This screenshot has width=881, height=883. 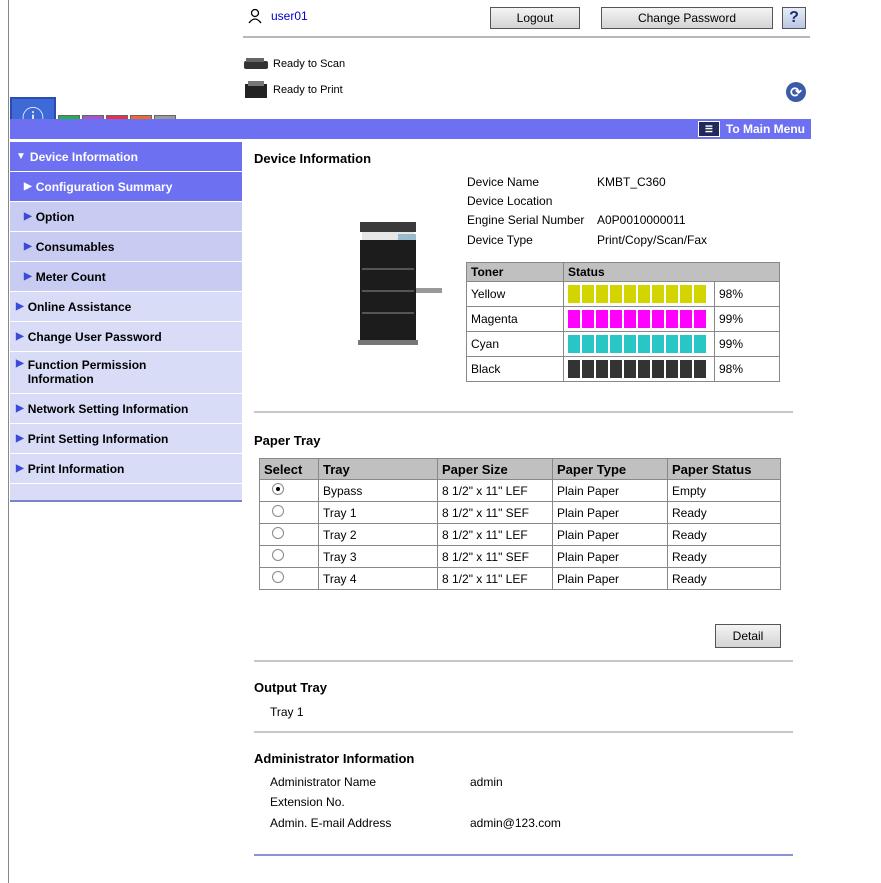 What do you see at coordinates (289, 16) in the screenshot?
I see `user-name: user01` at bounding box center [289, 16].